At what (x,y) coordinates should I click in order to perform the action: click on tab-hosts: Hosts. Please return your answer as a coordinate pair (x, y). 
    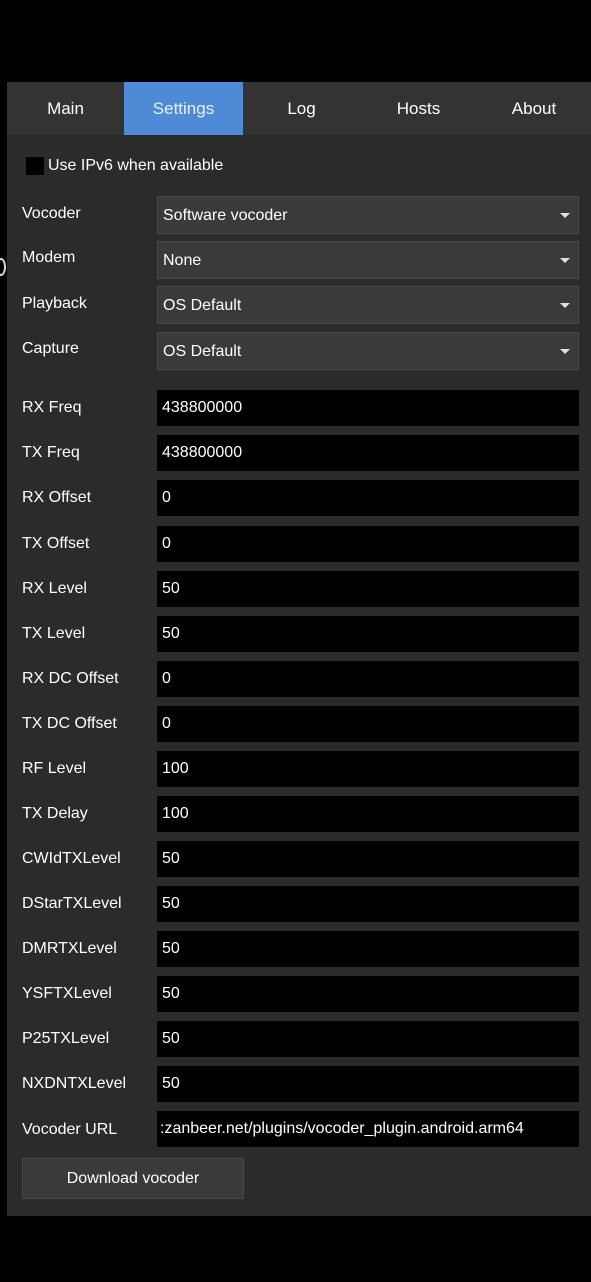
    Looking at the image, I should click on (418, 108).